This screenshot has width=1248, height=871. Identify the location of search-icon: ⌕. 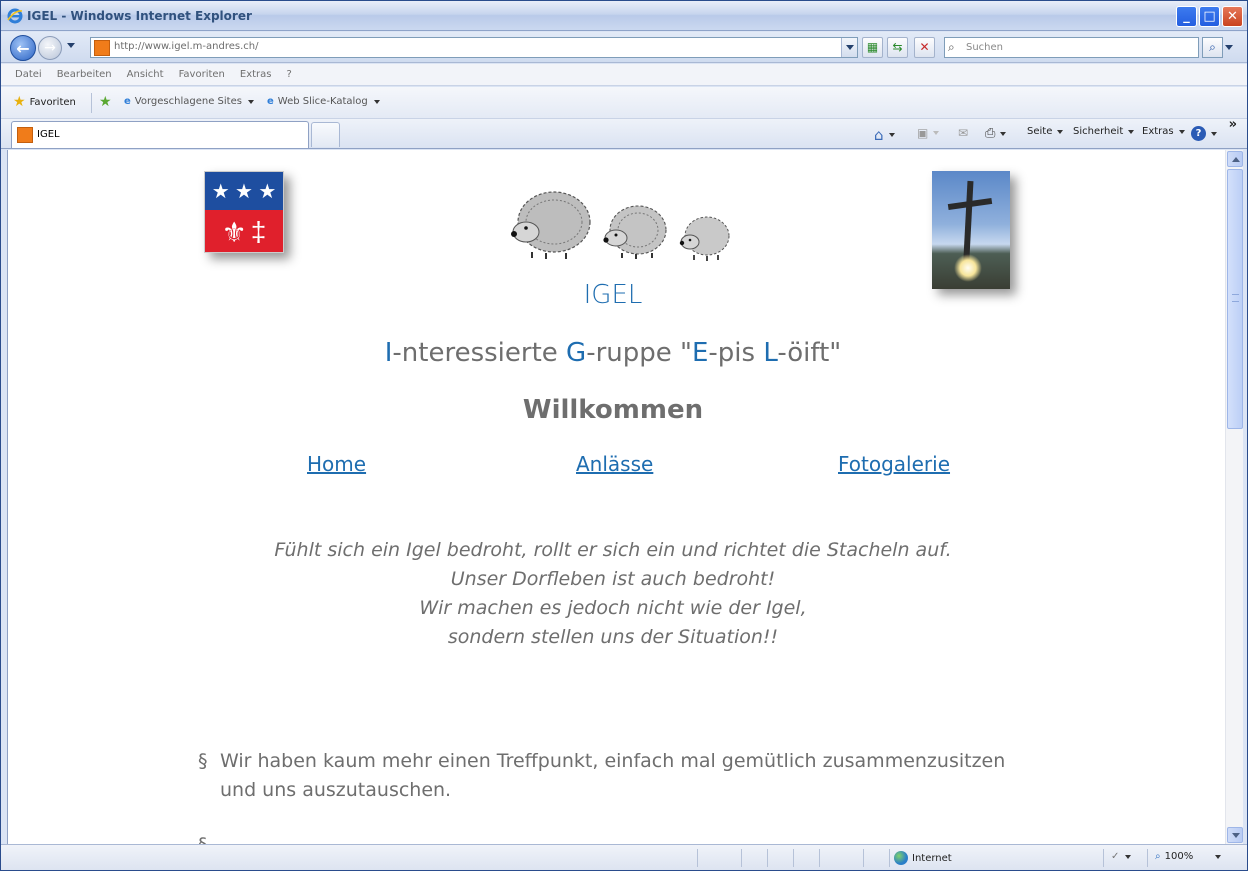
(1212, 47).